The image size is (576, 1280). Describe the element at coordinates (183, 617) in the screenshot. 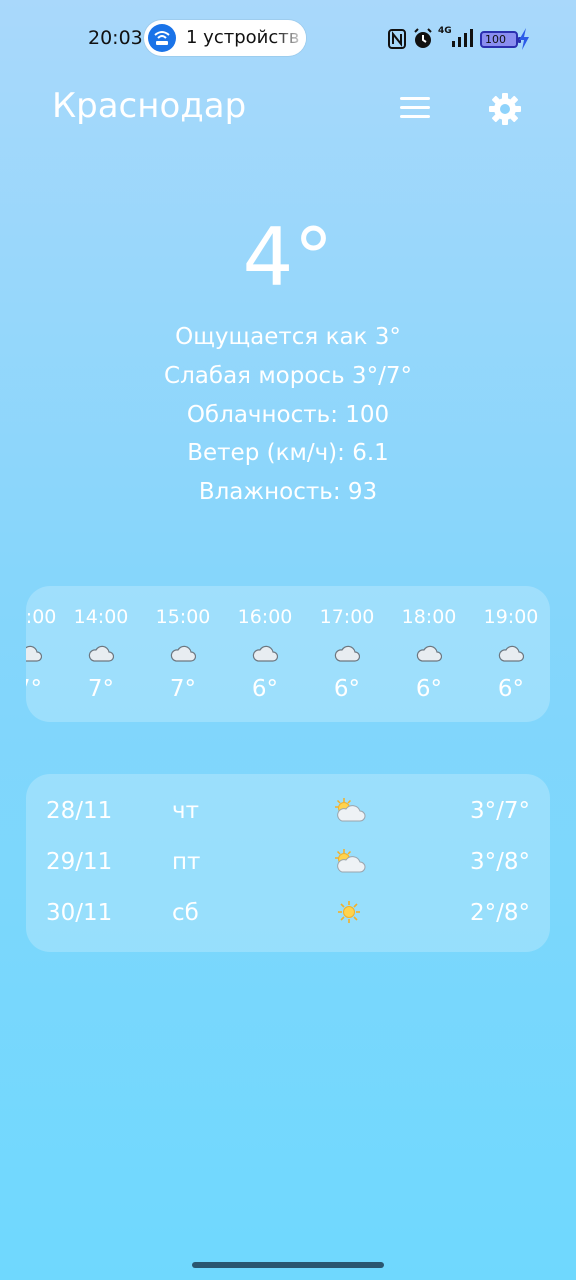

I see `hour-time: 15:00` at that location.